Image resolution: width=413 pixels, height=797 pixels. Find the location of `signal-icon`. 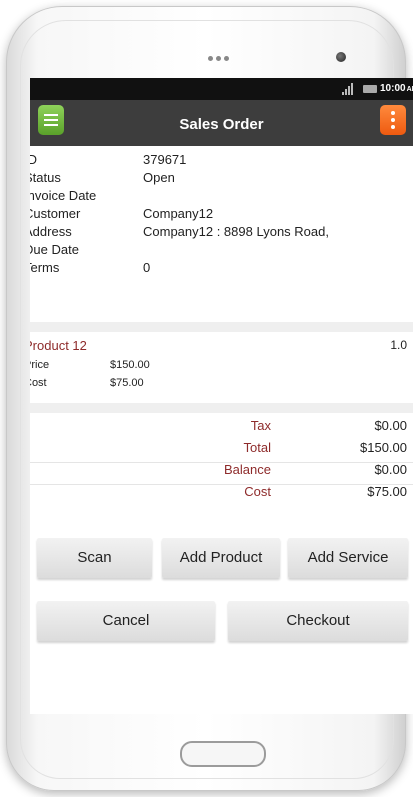

signal-icon is located at coordinates (349, 89).